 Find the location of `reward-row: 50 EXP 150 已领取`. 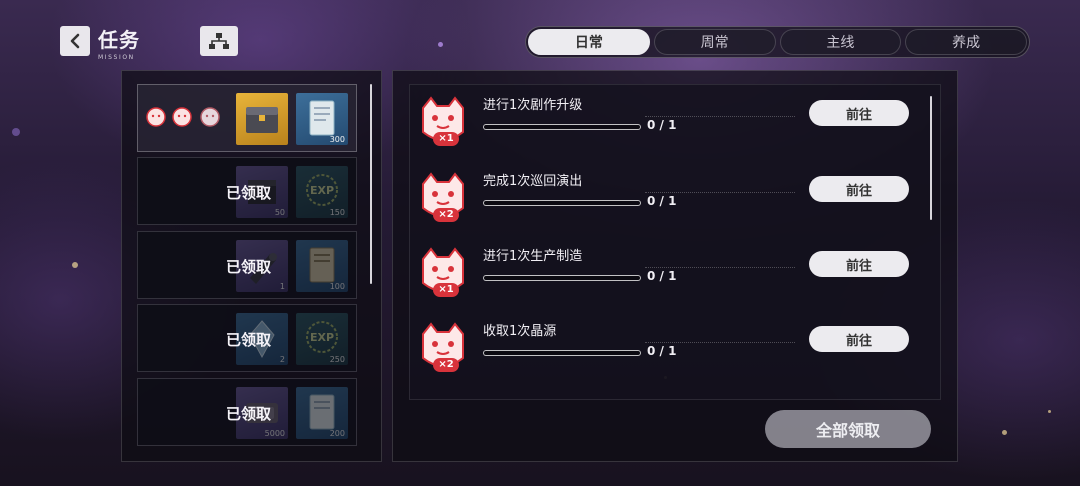

reward-row: 50 EXP 150 已领取 is located at coordinates (247, 191).